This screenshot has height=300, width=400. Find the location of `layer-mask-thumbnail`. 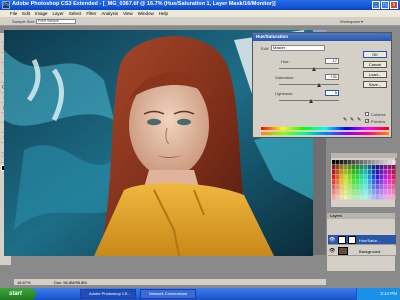

layer-mask-thumbnail is located at coordinates (352, 240).